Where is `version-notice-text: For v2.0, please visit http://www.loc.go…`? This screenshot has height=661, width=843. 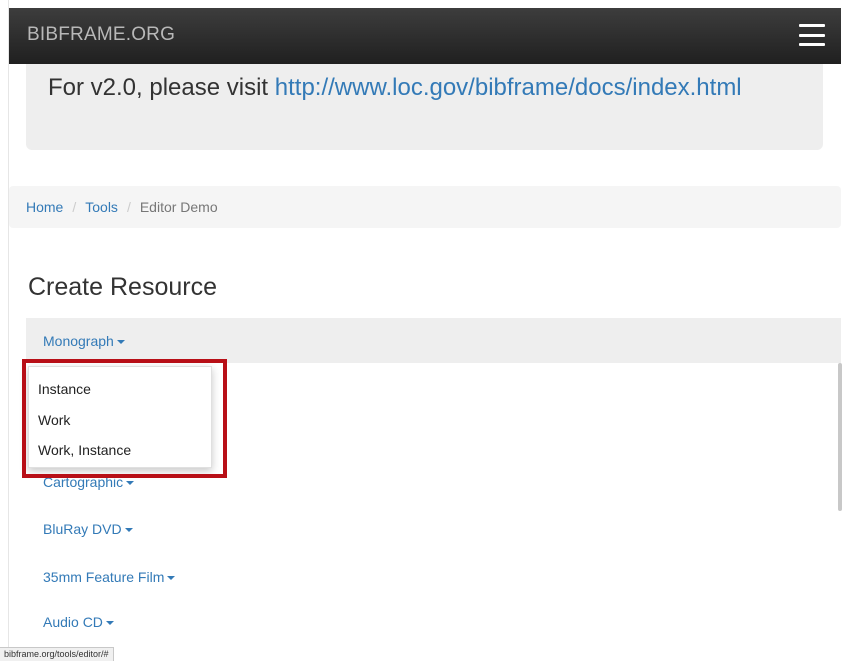
version-notice-text: For v2.0, please visit http://www.loc.go… is located at coordinates (395, 88).